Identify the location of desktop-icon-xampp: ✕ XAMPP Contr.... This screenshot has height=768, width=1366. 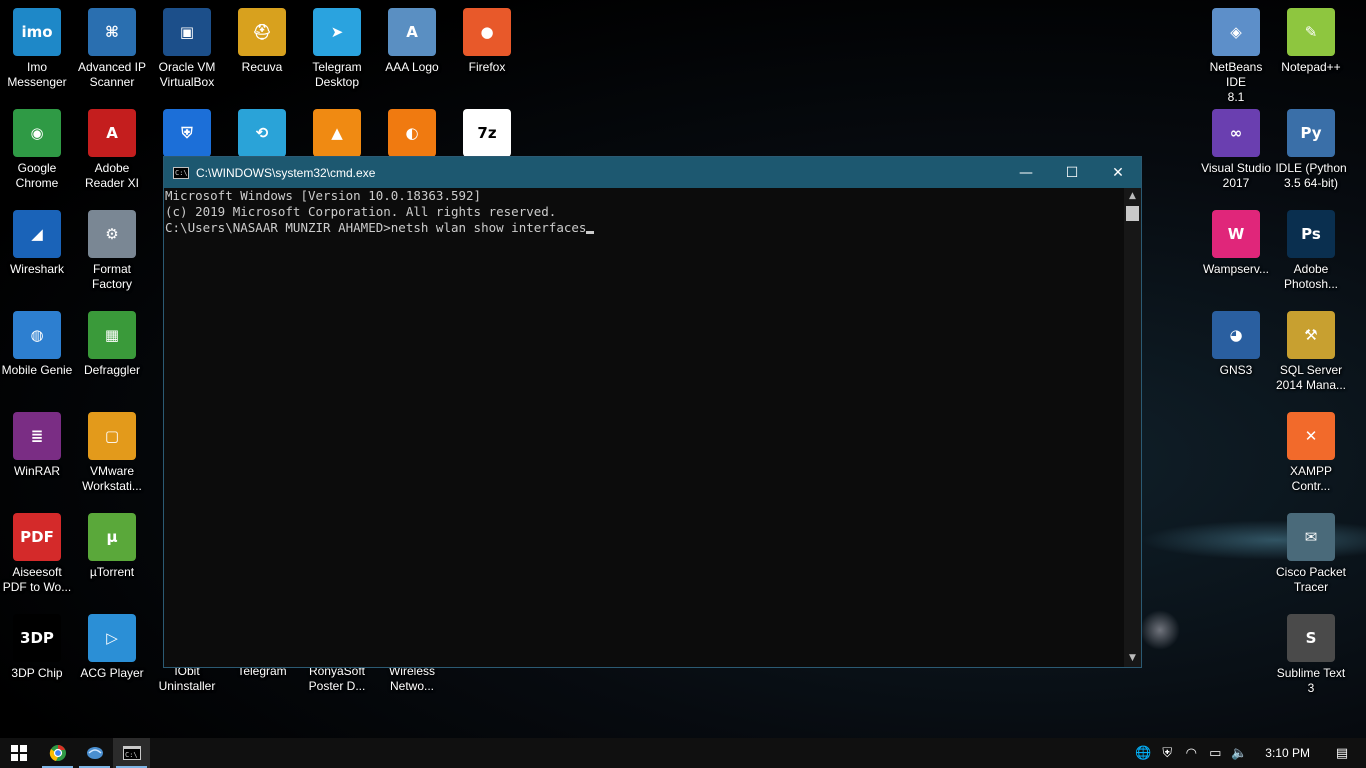
(1311, 453).